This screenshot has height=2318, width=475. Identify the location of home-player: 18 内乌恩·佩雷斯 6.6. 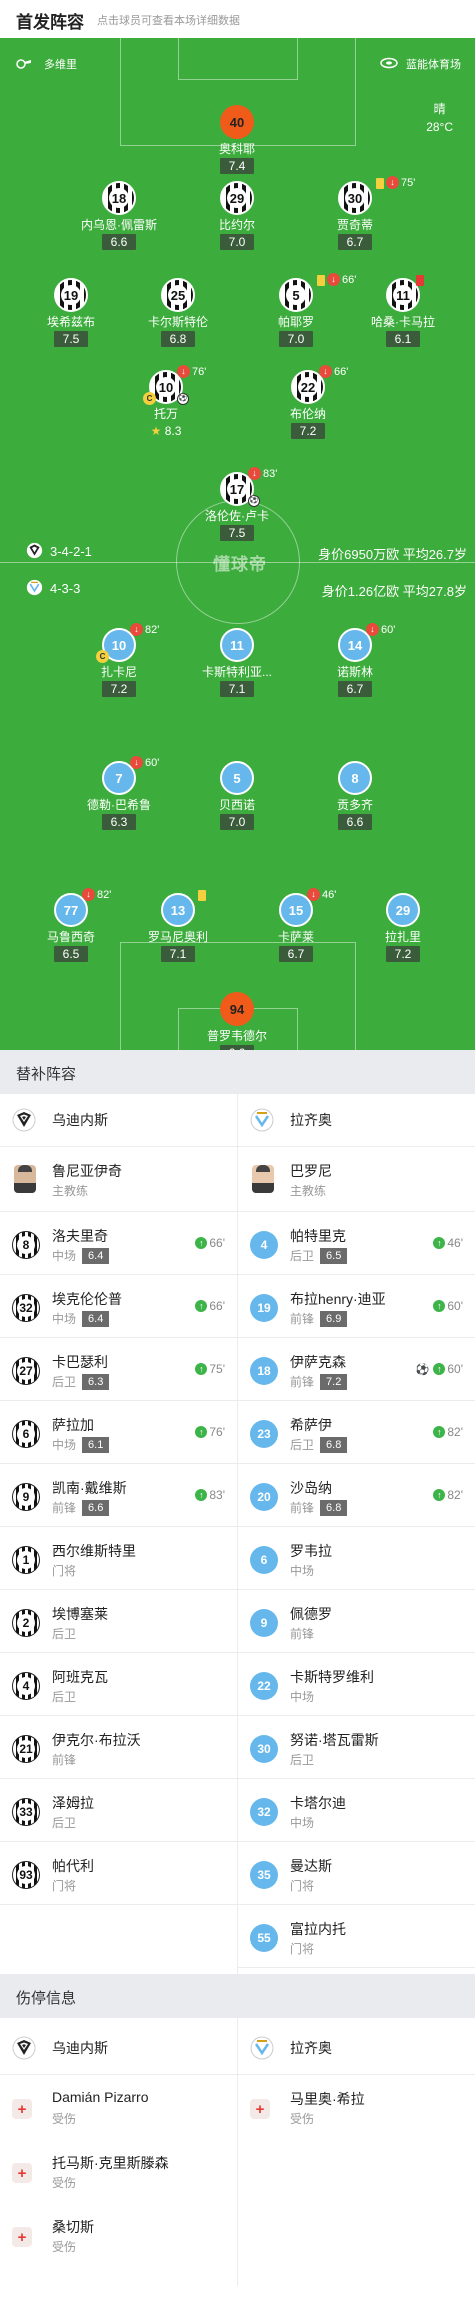
(119, 216).